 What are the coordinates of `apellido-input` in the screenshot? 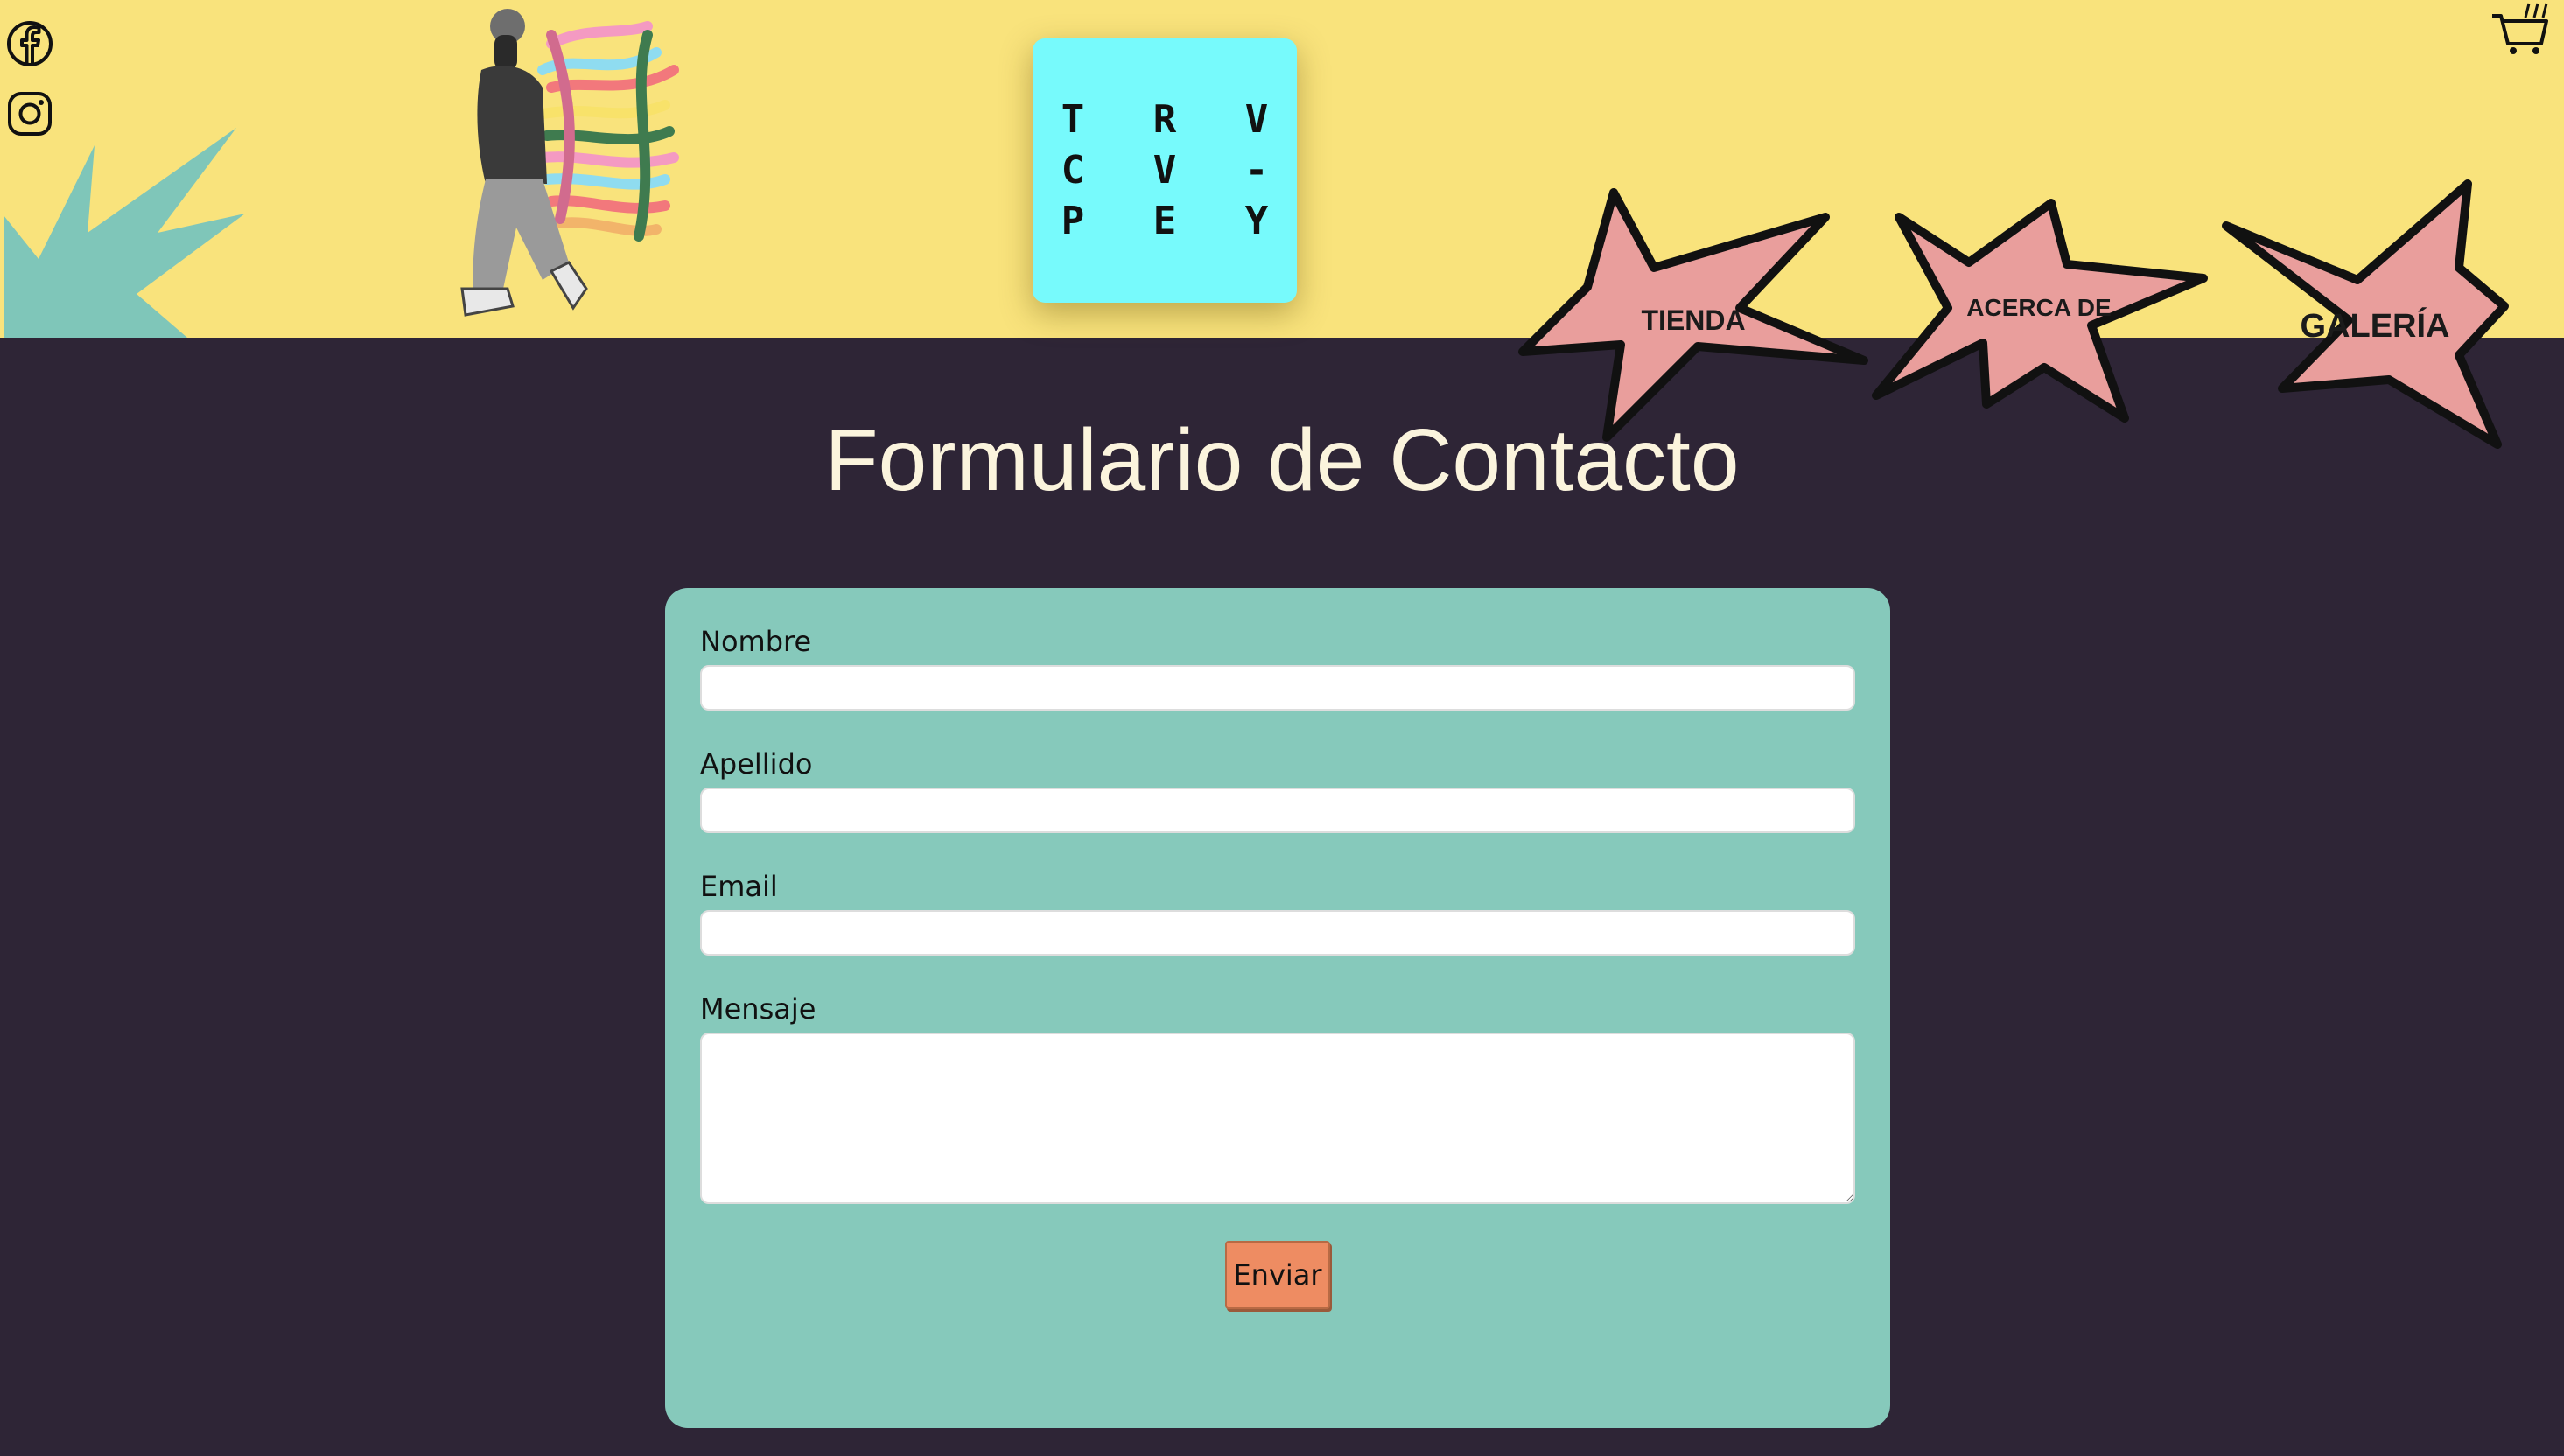 It's located at (1277, 810).